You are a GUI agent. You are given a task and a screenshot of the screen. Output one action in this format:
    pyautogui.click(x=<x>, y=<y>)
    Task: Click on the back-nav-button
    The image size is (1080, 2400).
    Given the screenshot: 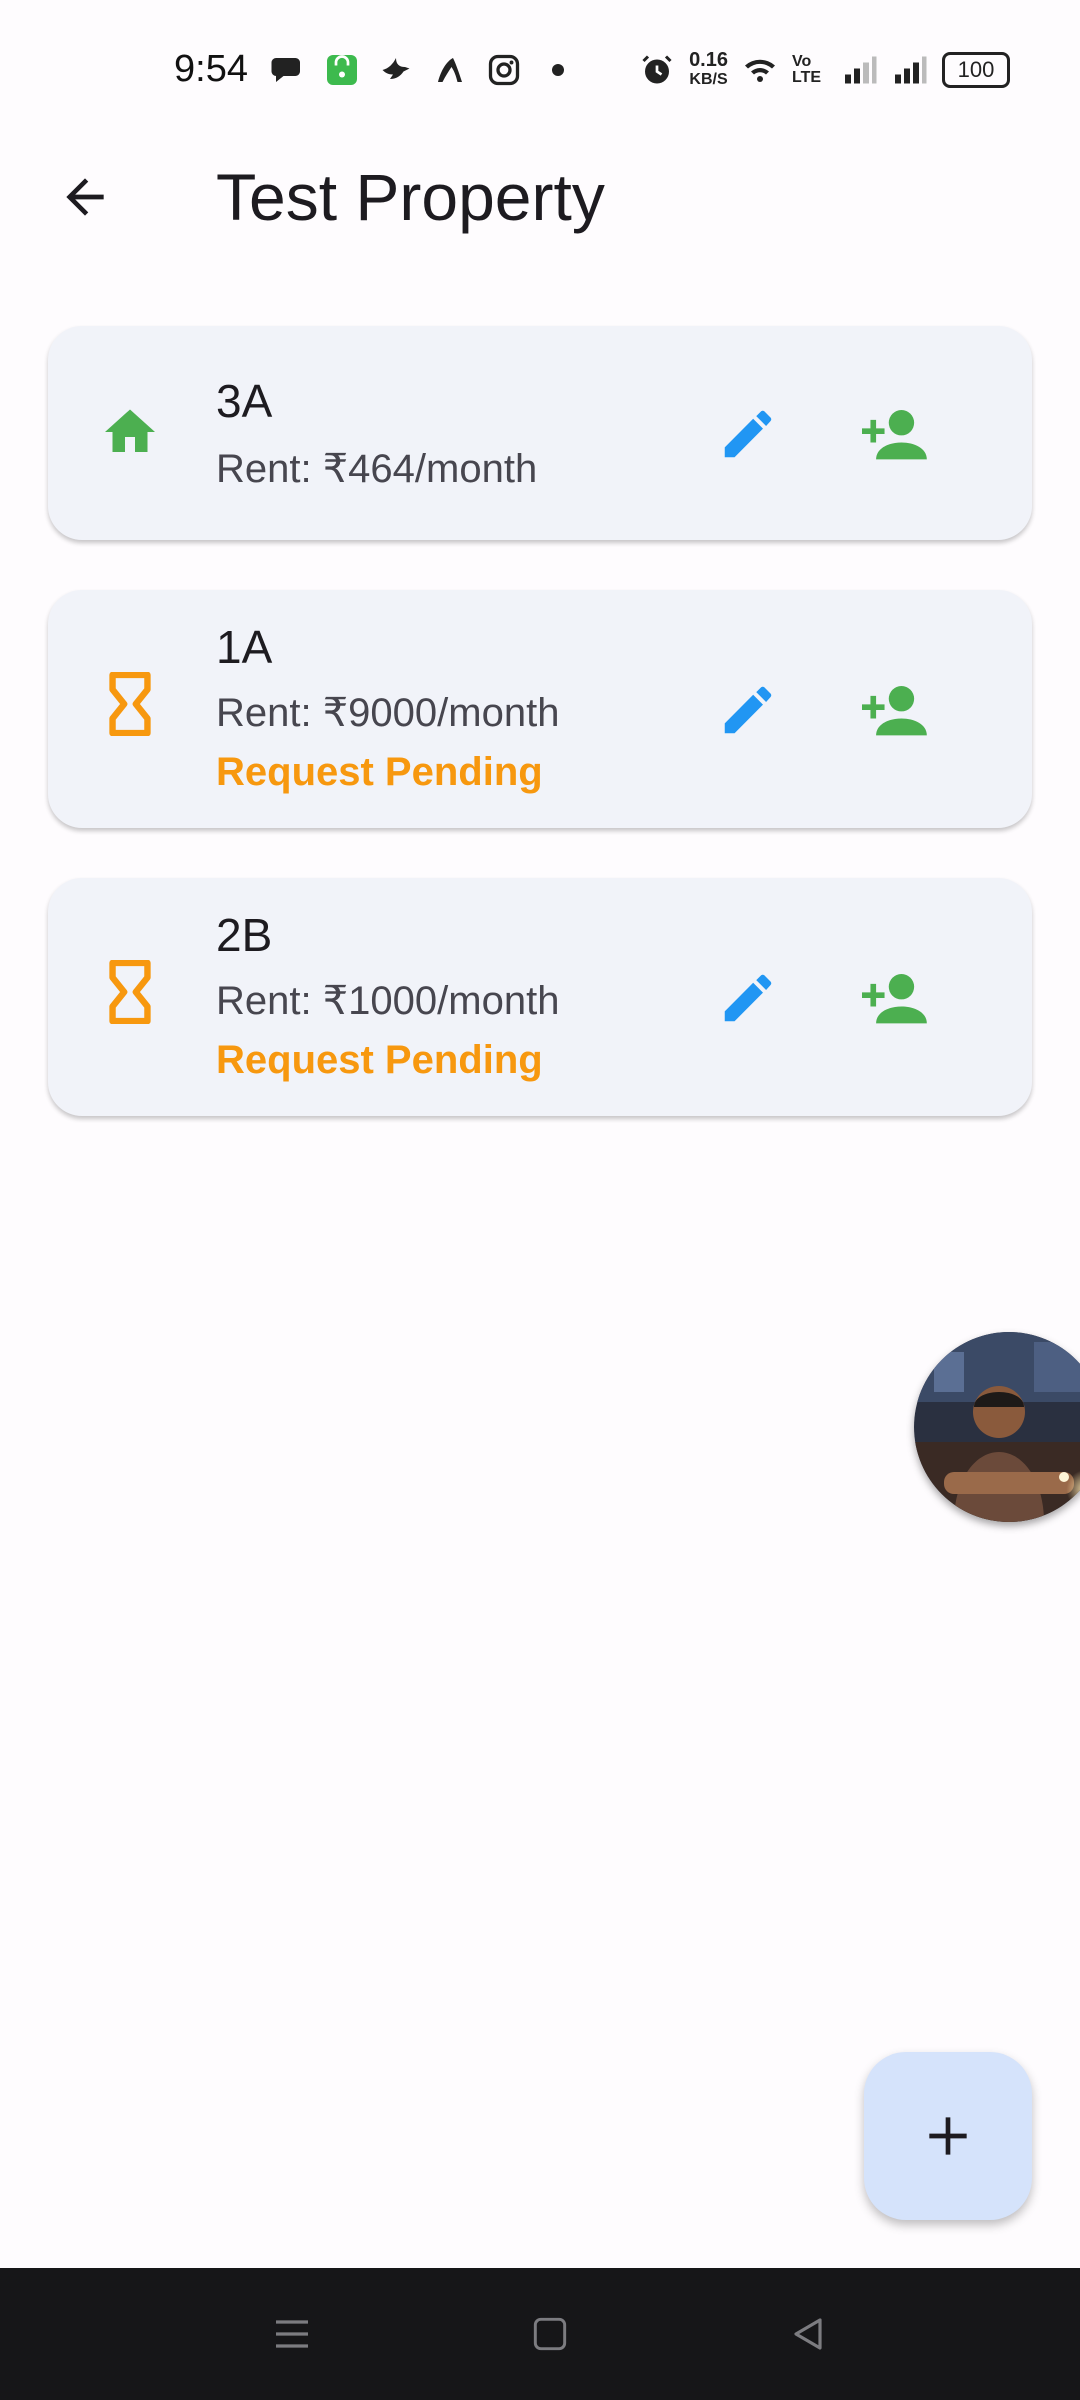 What is the action you would take?
    pyautogui.click(x=808, y=2334)
    